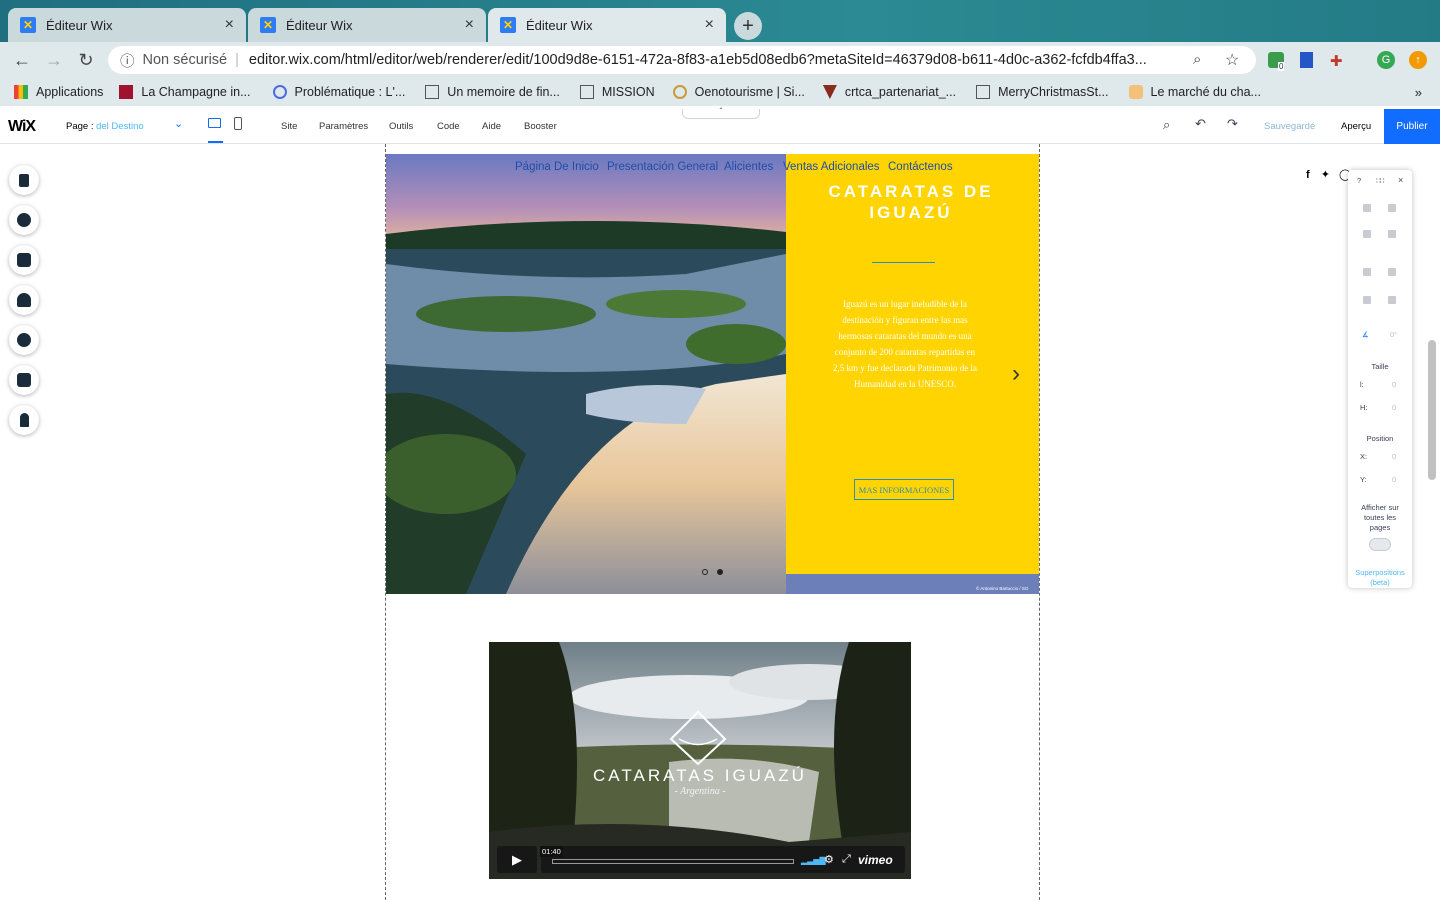  Describe the element at coordinates (607, 25) in the screenshot. I see `browser-tab-active: ✕ Éditeur Wix ×` at that location.